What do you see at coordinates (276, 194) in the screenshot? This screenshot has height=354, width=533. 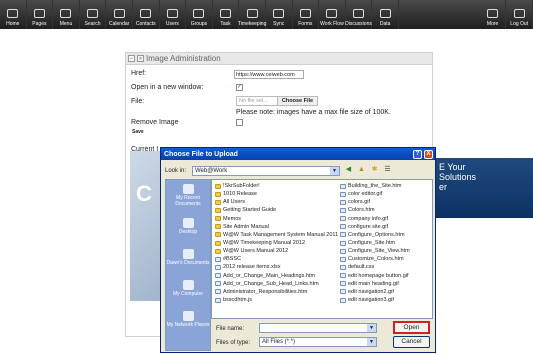 I see `file-list-item: 1010 Release` at bounding box center [276, 194].